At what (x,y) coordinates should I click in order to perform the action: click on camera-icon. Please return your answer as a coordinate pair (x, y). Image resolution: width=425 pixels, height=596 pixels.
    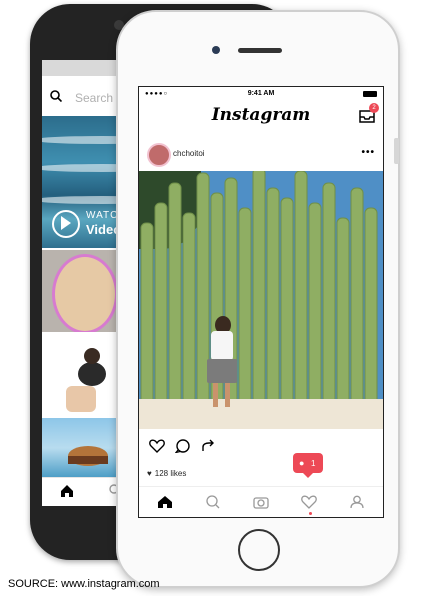
    Looking at the image, I should click on (261, 502).